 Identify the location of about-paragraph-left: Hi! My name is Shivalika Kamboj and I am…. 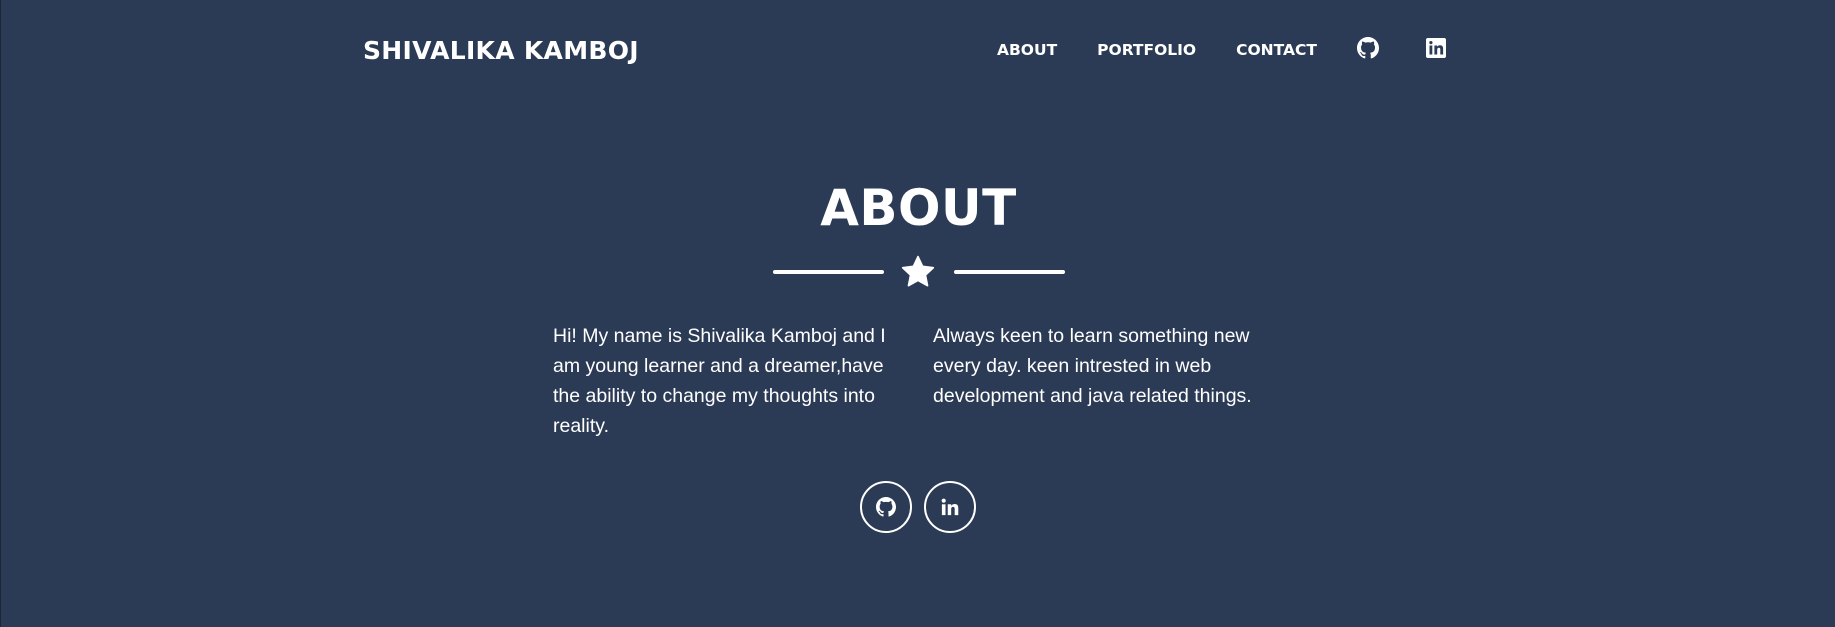
(719, 381).